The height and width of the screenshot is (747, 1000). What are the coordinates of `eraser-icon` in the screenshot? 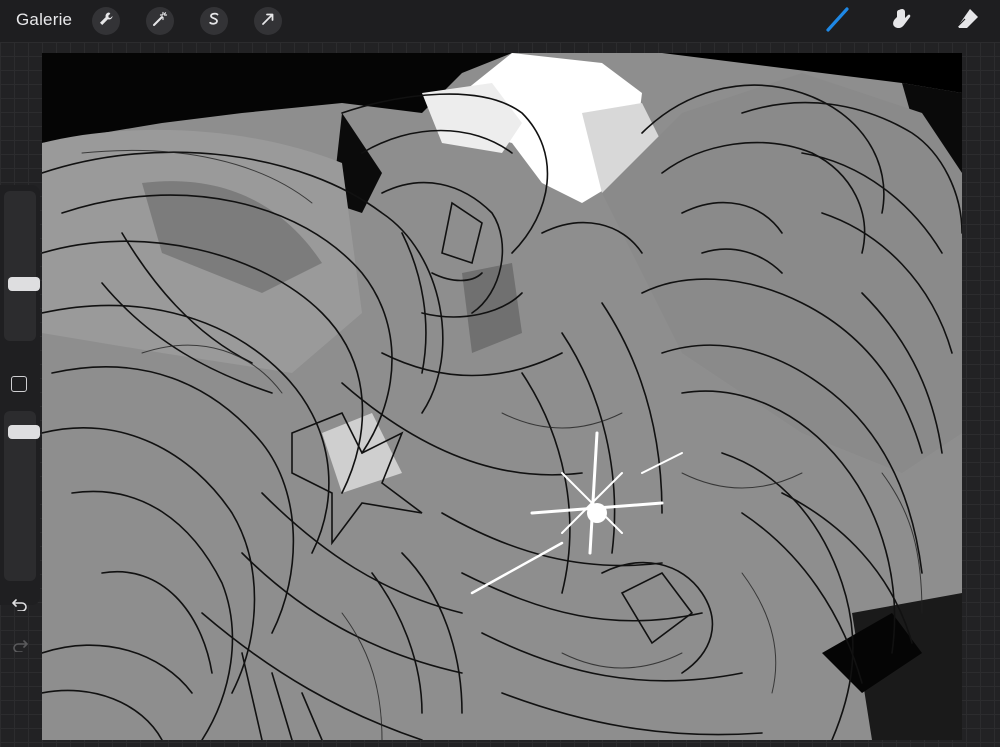 It's located at (968, 21).